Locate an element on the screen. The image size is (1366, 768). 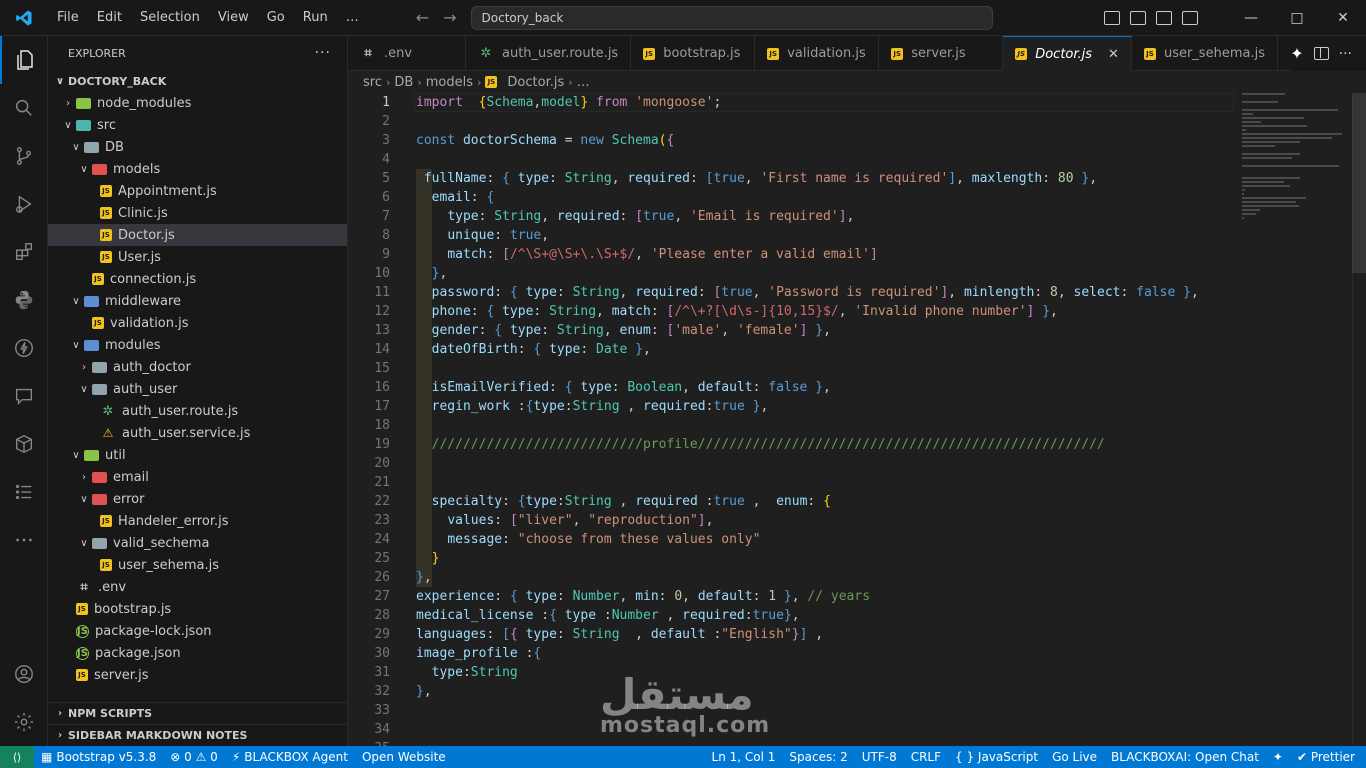
status-right-item-3: CRLF is located at coordinates (926, 757).